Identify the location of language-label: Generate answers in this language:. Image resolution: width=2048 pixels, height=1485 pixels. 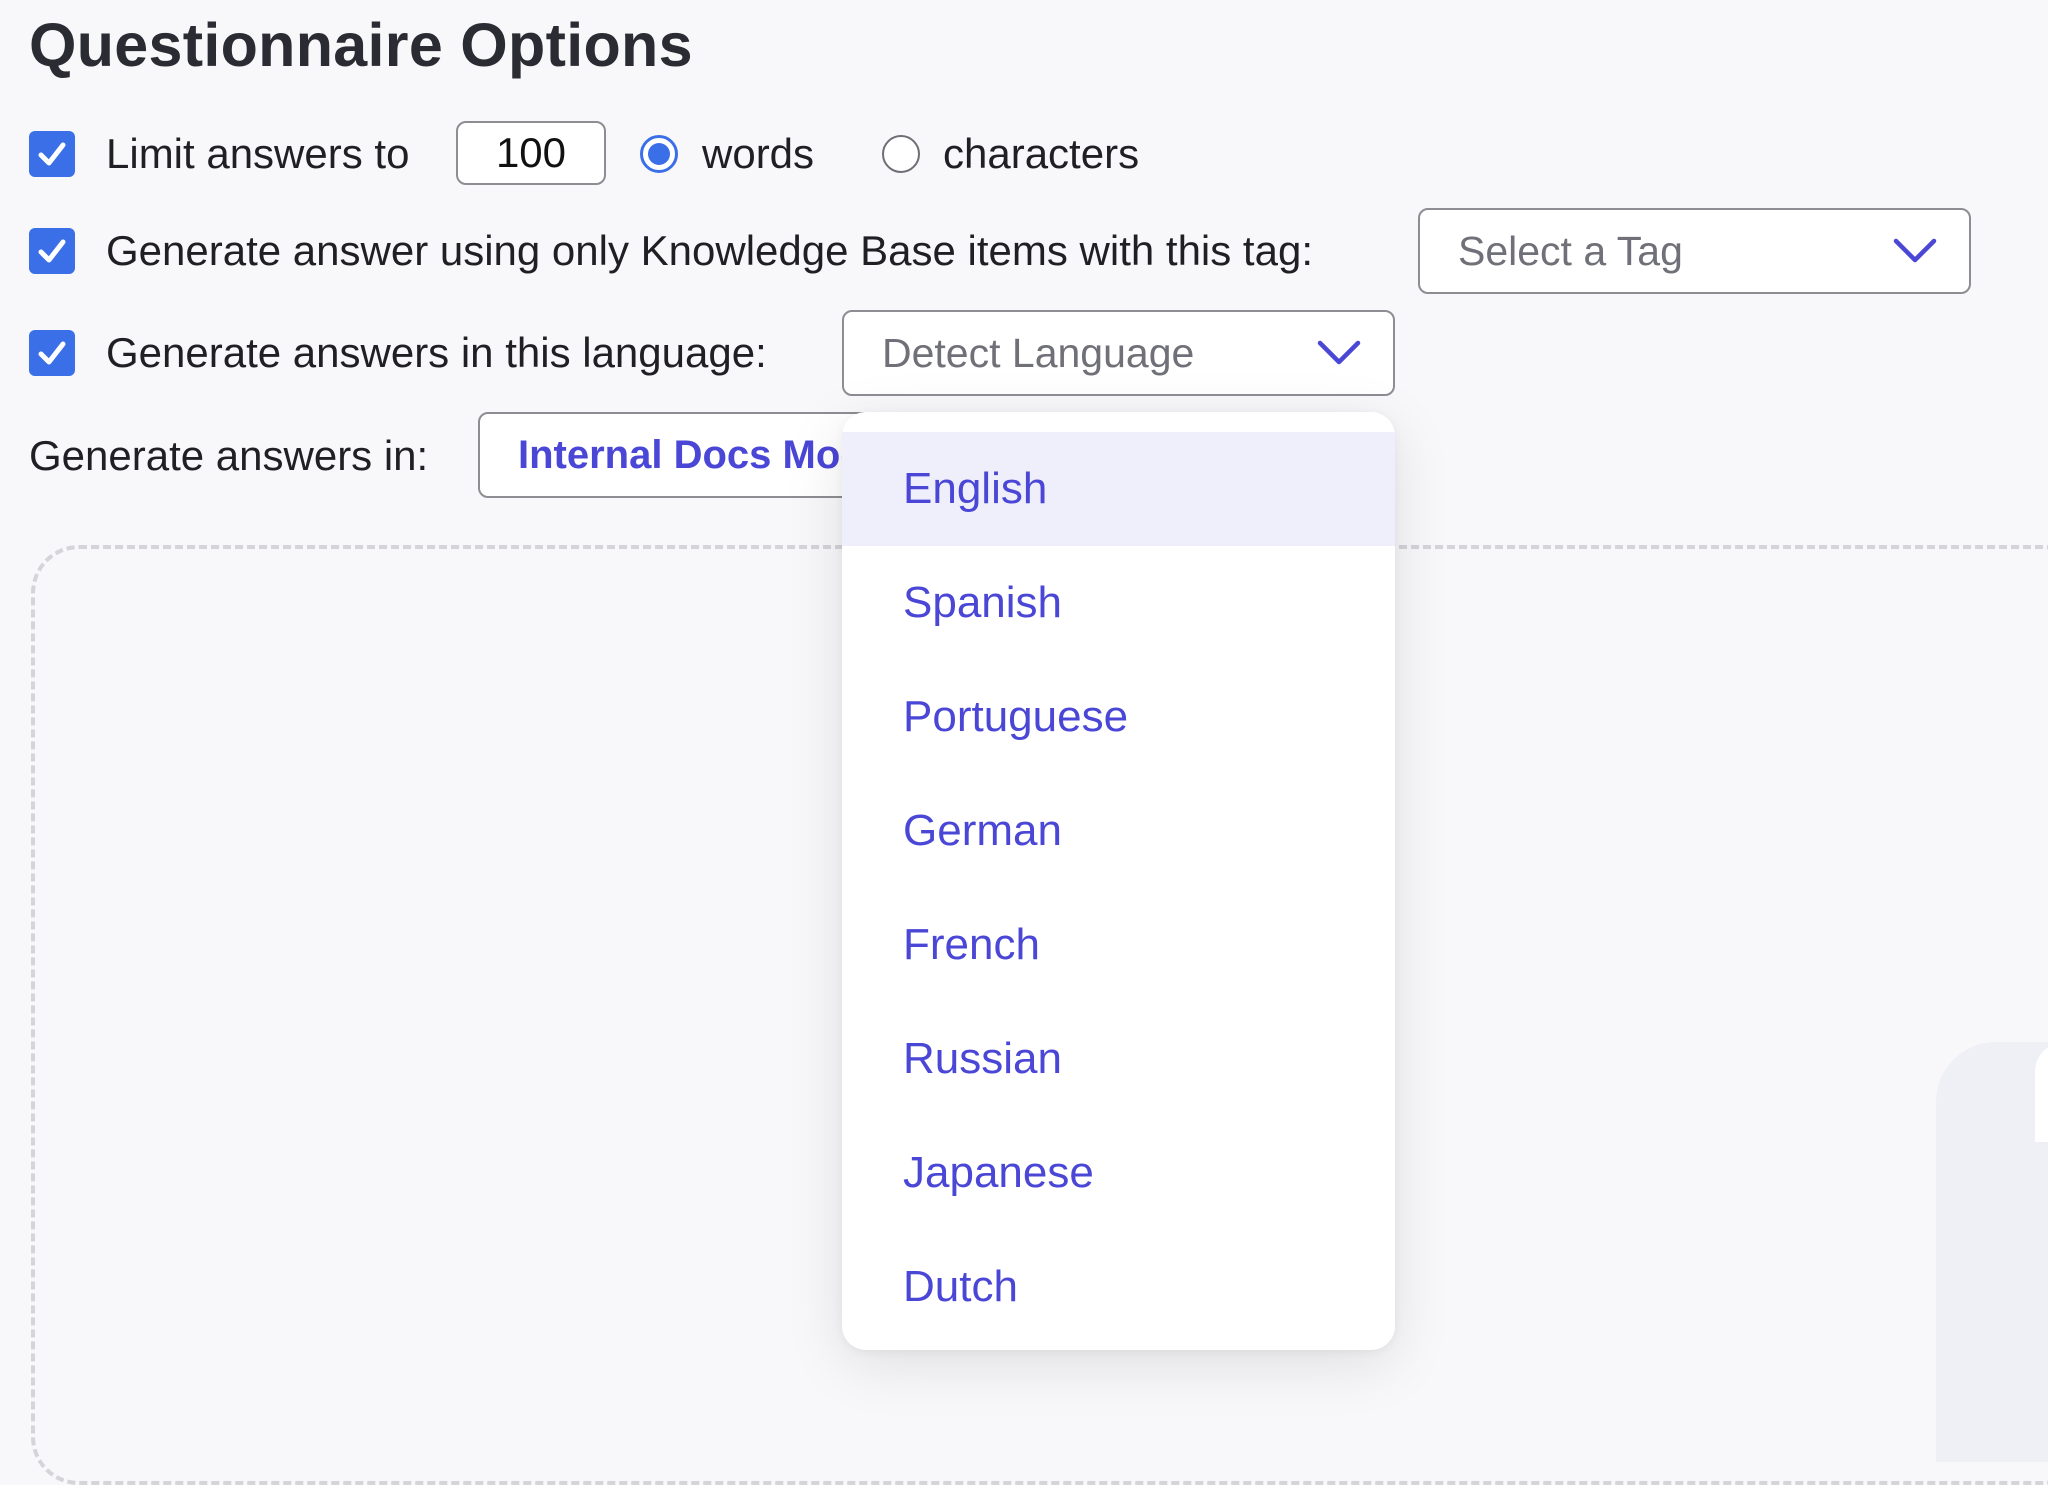
(436, 352).